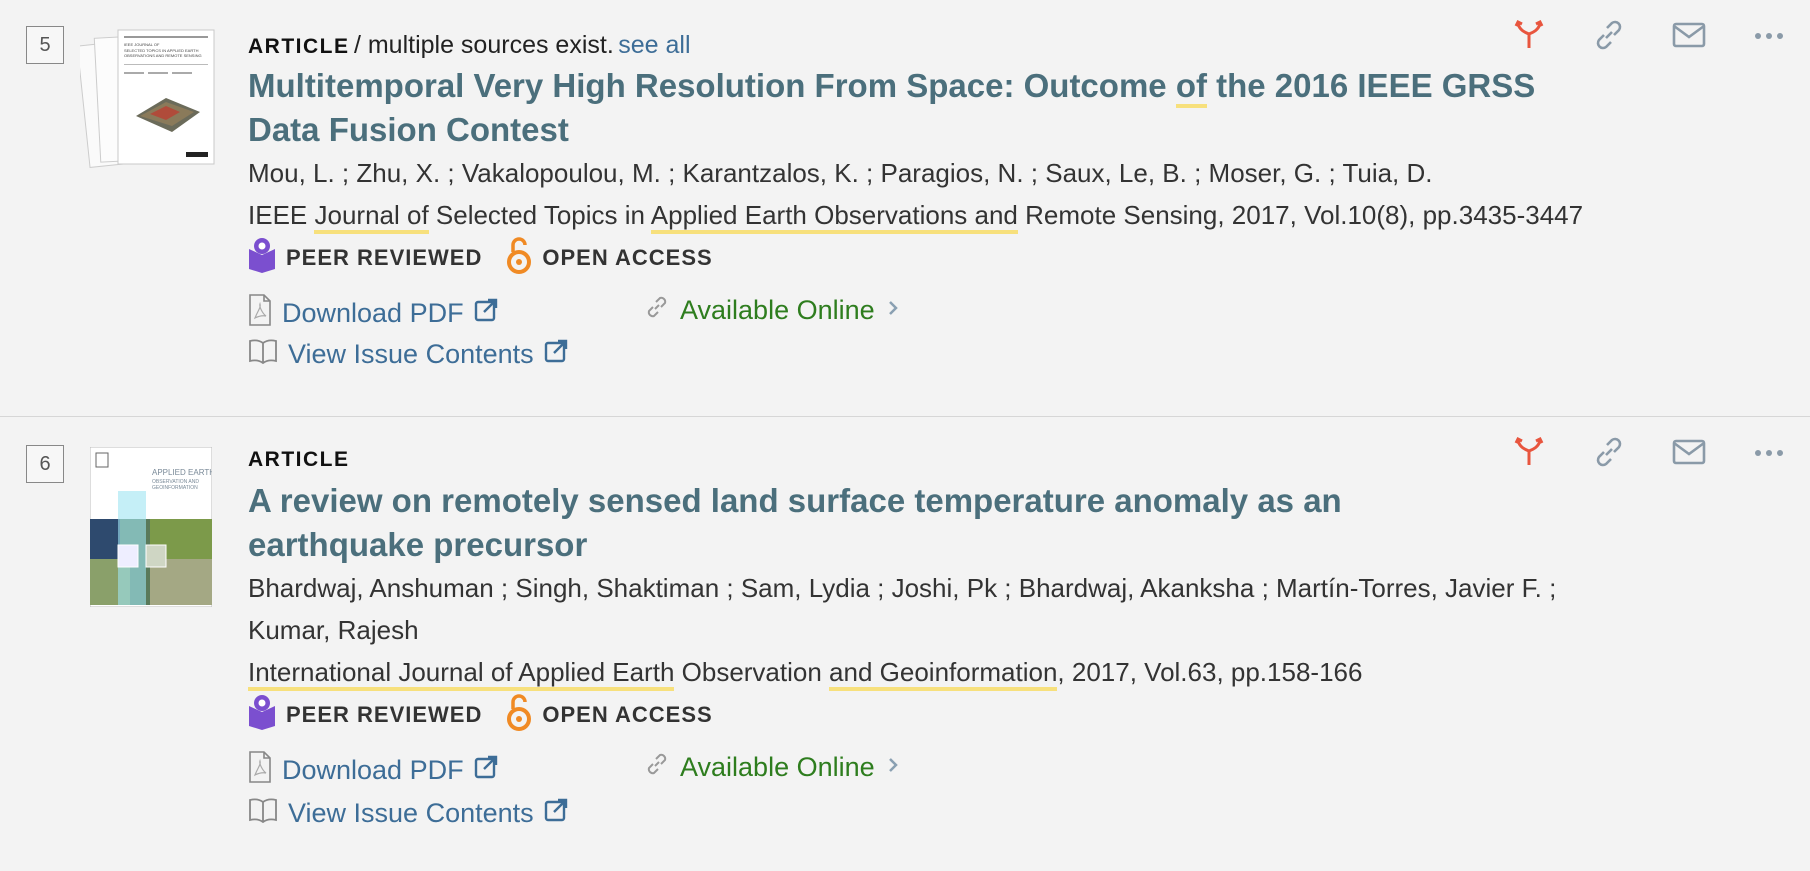 Image resolution: width=1810 pixels, height=871 pixels. I want to click on authors-line2: Kumar, Rajesh, so click(333, 630).